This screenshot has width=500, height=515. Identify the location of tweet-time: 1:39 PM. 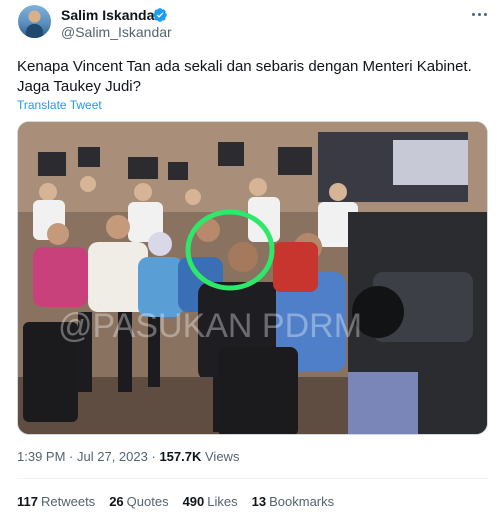
(41, 456).